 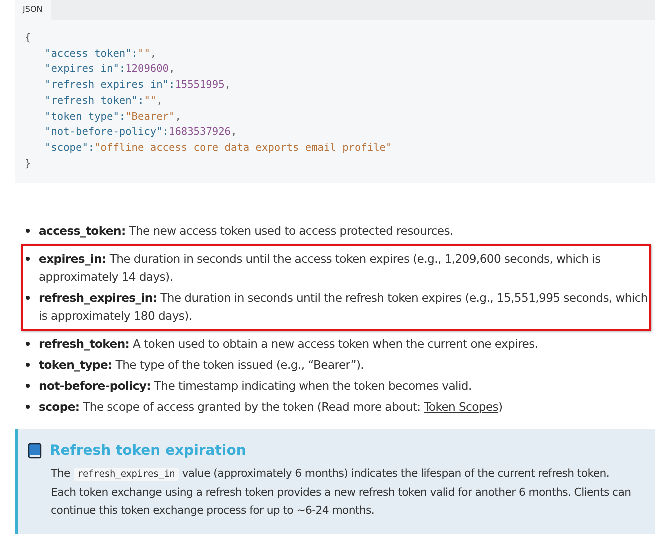 I want to click on code-line: "token_type":"Bearer",, so click(x=113, y=117).